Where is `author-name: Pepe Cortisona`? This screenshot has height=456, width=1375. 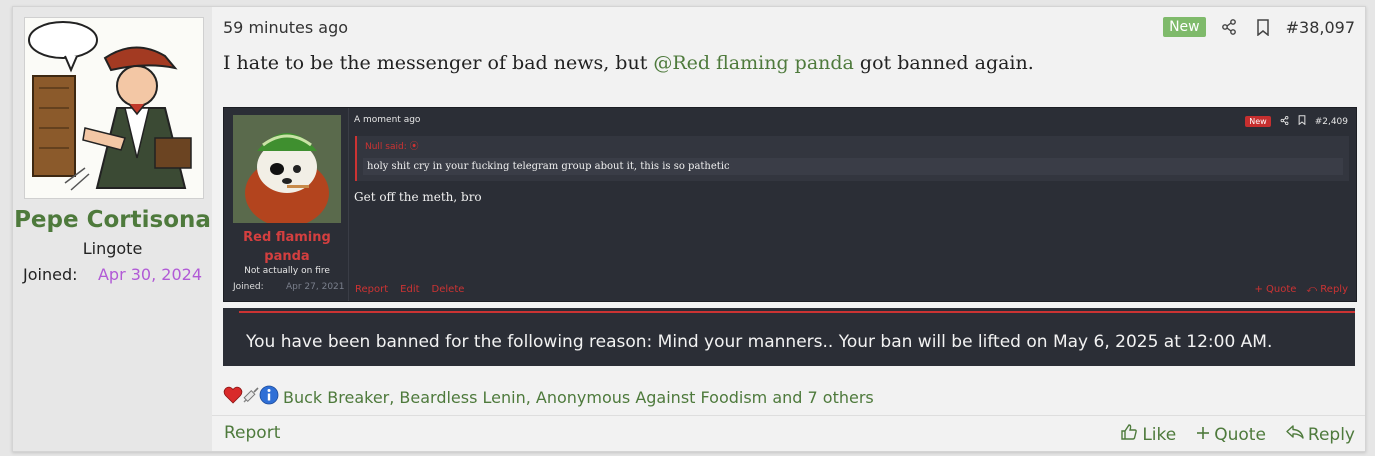 author-name: Pepe Cortisona is located at coordinates (112, 220).